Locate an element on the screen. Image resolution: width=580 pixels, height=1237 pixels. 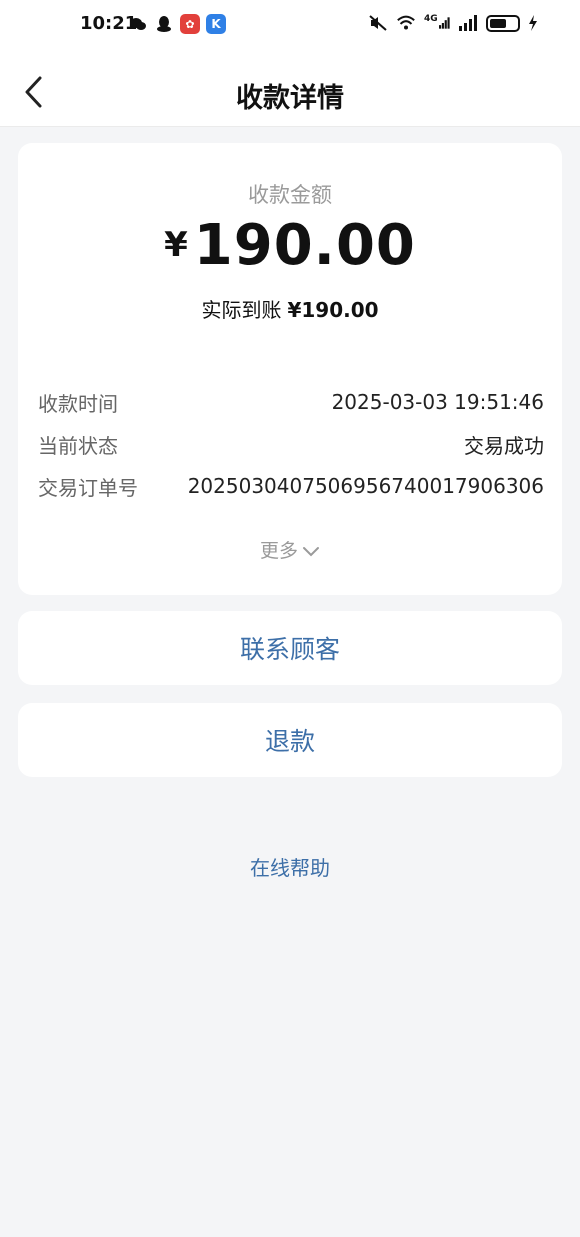
contact-customer-button: 联系顾客 is located at coordinates (290, 648).